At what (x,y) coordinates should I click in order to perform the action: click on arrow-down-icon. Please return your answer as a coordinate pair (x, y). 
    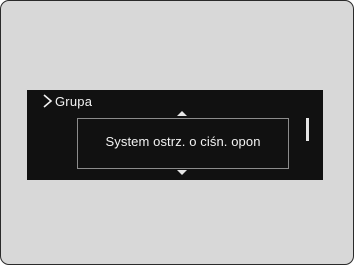
    Looking at the image, I should click on (182, 172).